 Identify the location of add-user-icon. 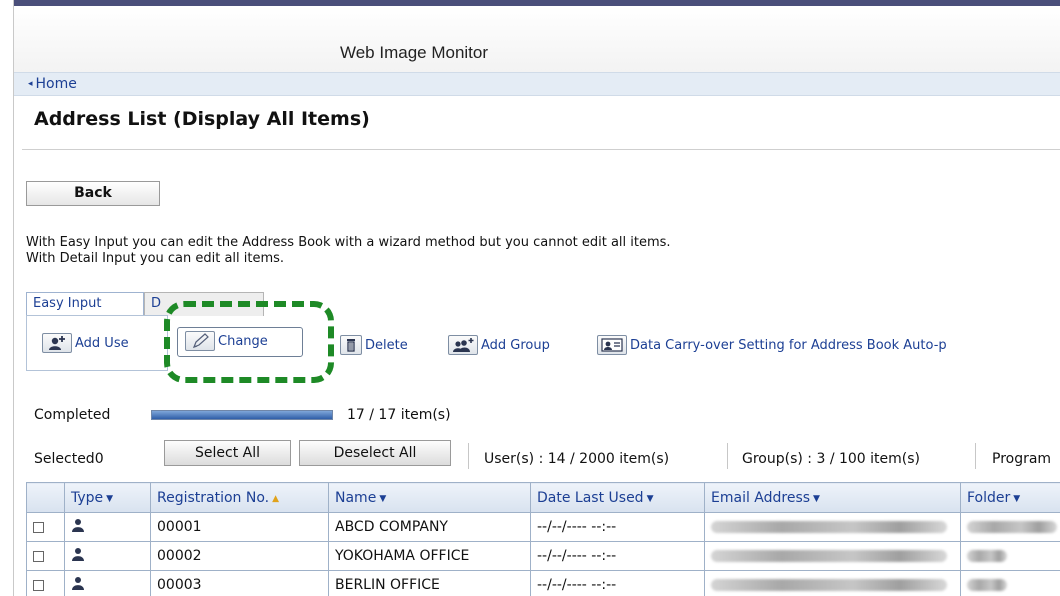
(57, 342).